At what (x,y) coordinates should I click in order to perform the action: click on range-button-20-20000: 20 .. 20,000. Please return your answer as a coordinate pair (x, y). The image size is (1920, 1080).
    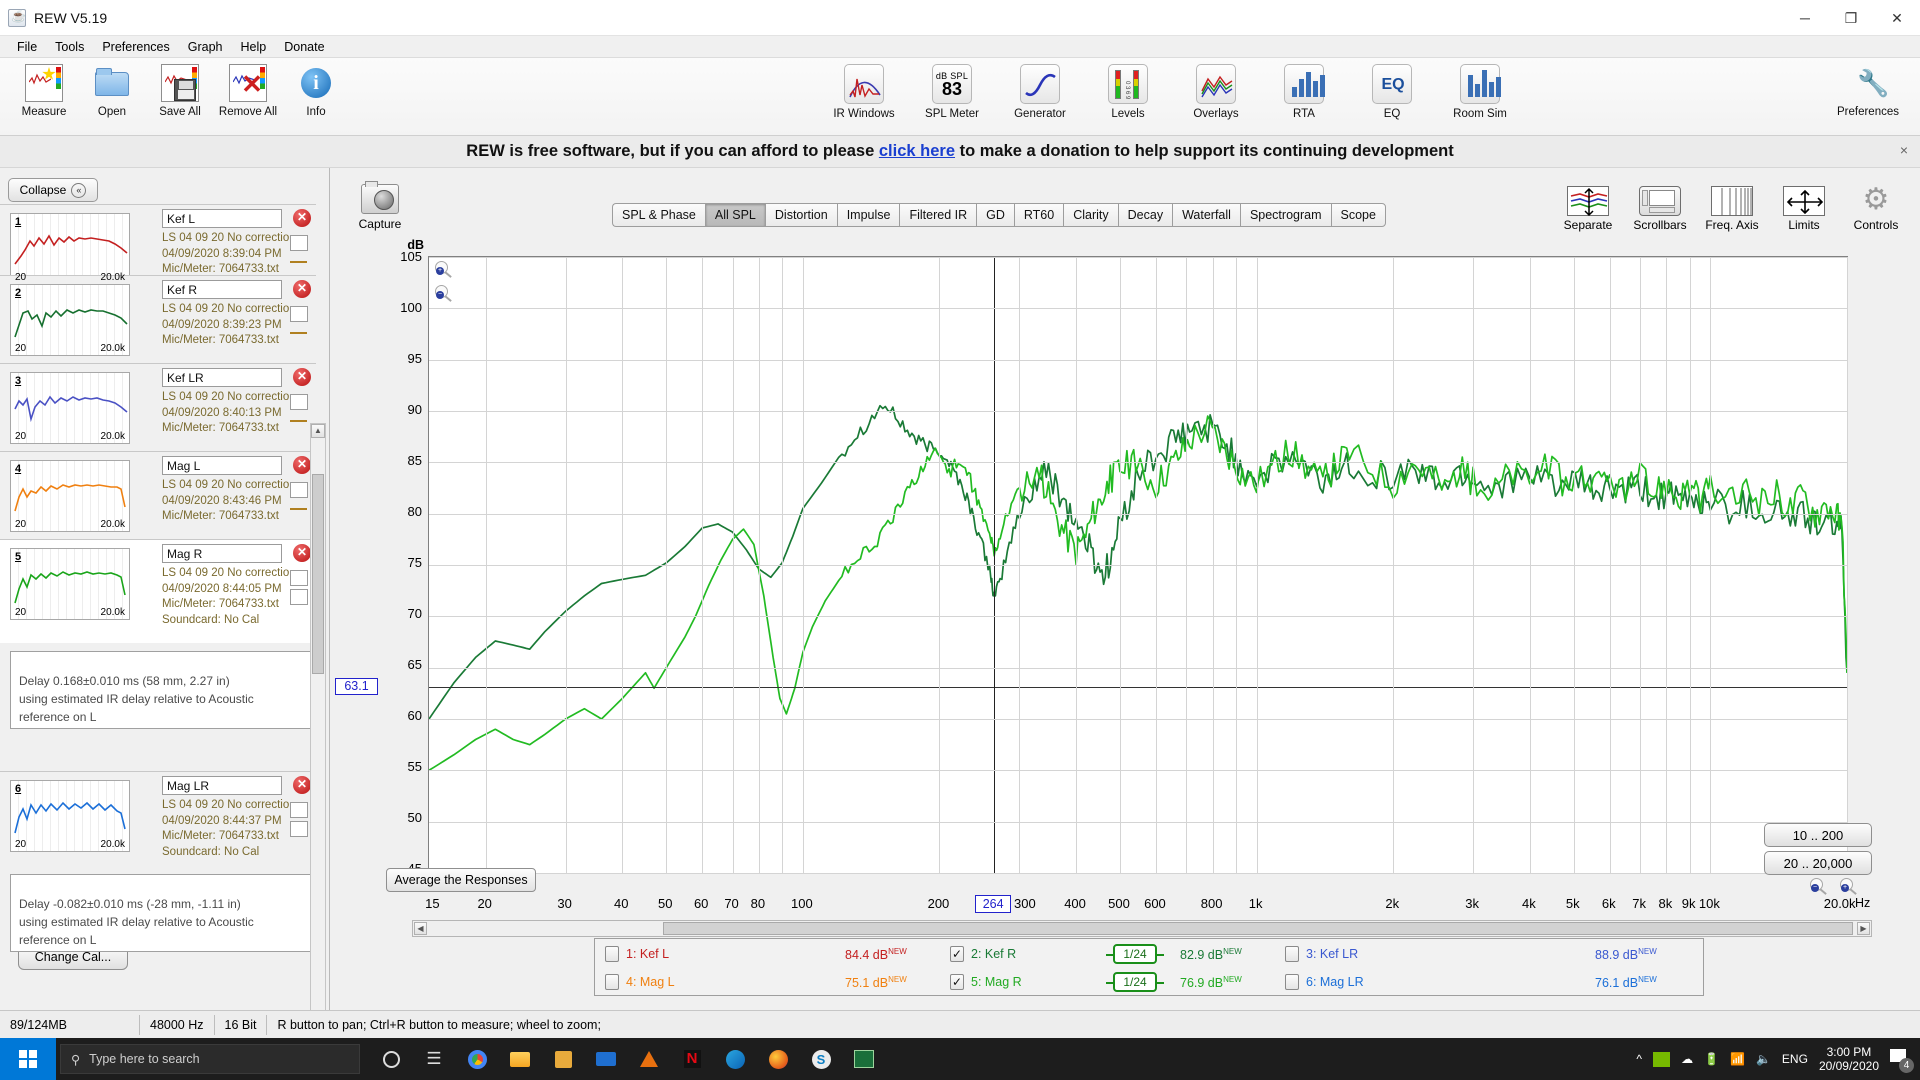
    Looking at the image, I should click on (1818, 863).